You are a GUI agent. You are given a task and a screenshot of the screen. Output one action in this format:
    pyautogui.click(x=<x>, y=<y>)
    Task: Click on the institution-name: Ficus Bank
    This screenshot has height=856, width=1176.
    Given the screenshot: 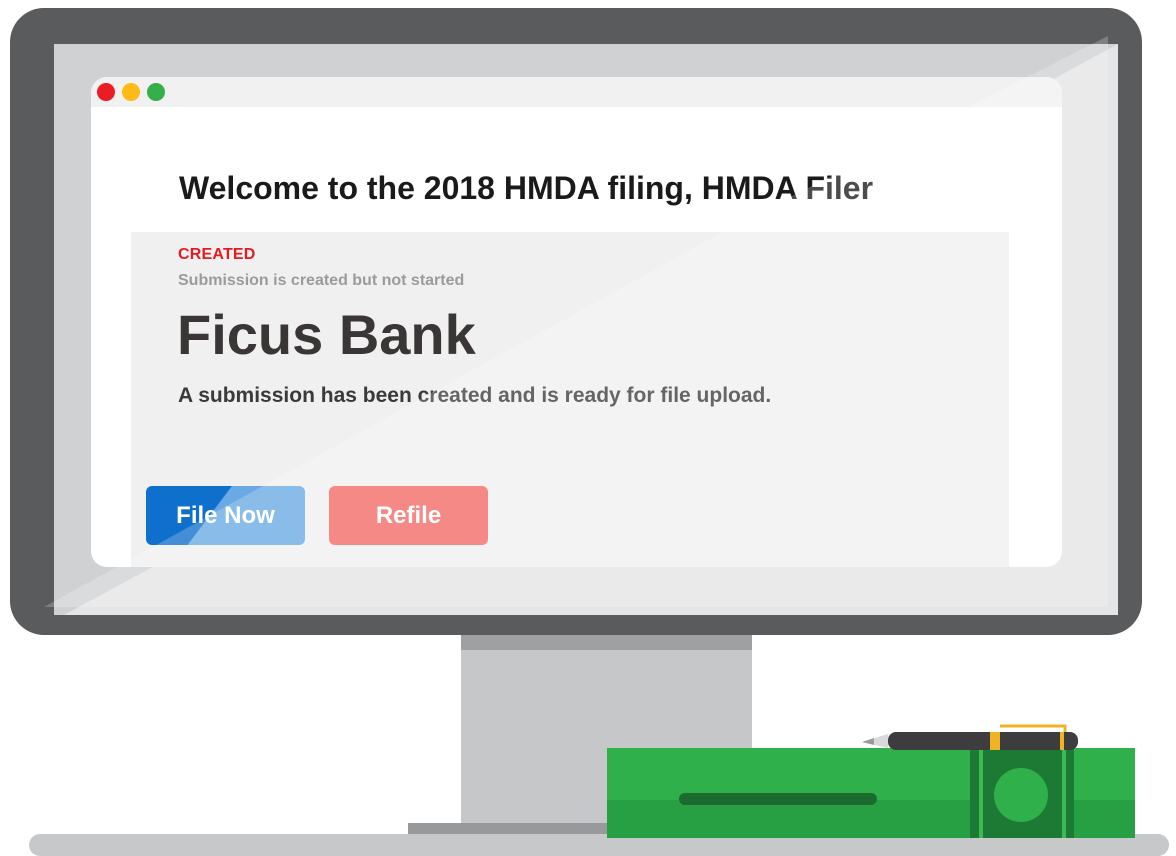 What is the action you would take?
    pyautogui.click(x=326, y=334)
    